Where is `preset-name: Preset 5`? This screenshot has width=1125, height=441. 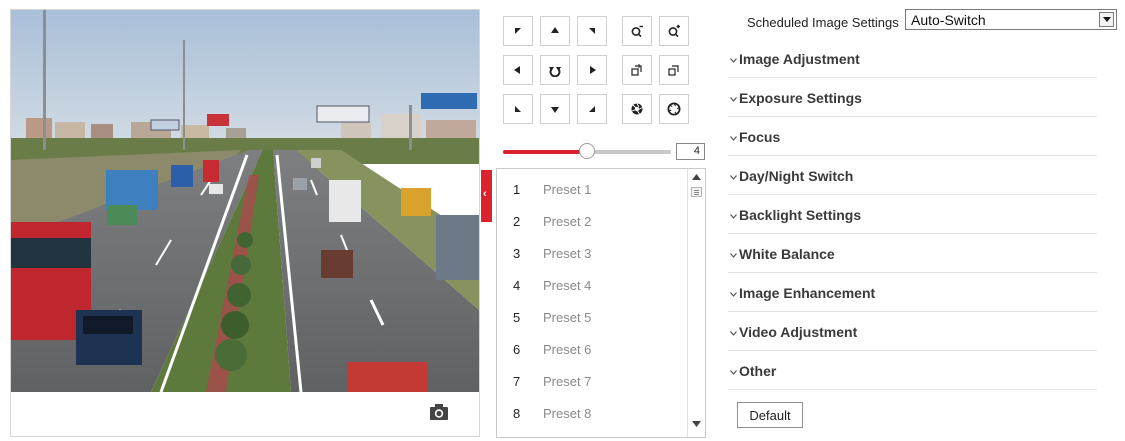 preset-name: Preset 5 is located at coordinates (567, 317).